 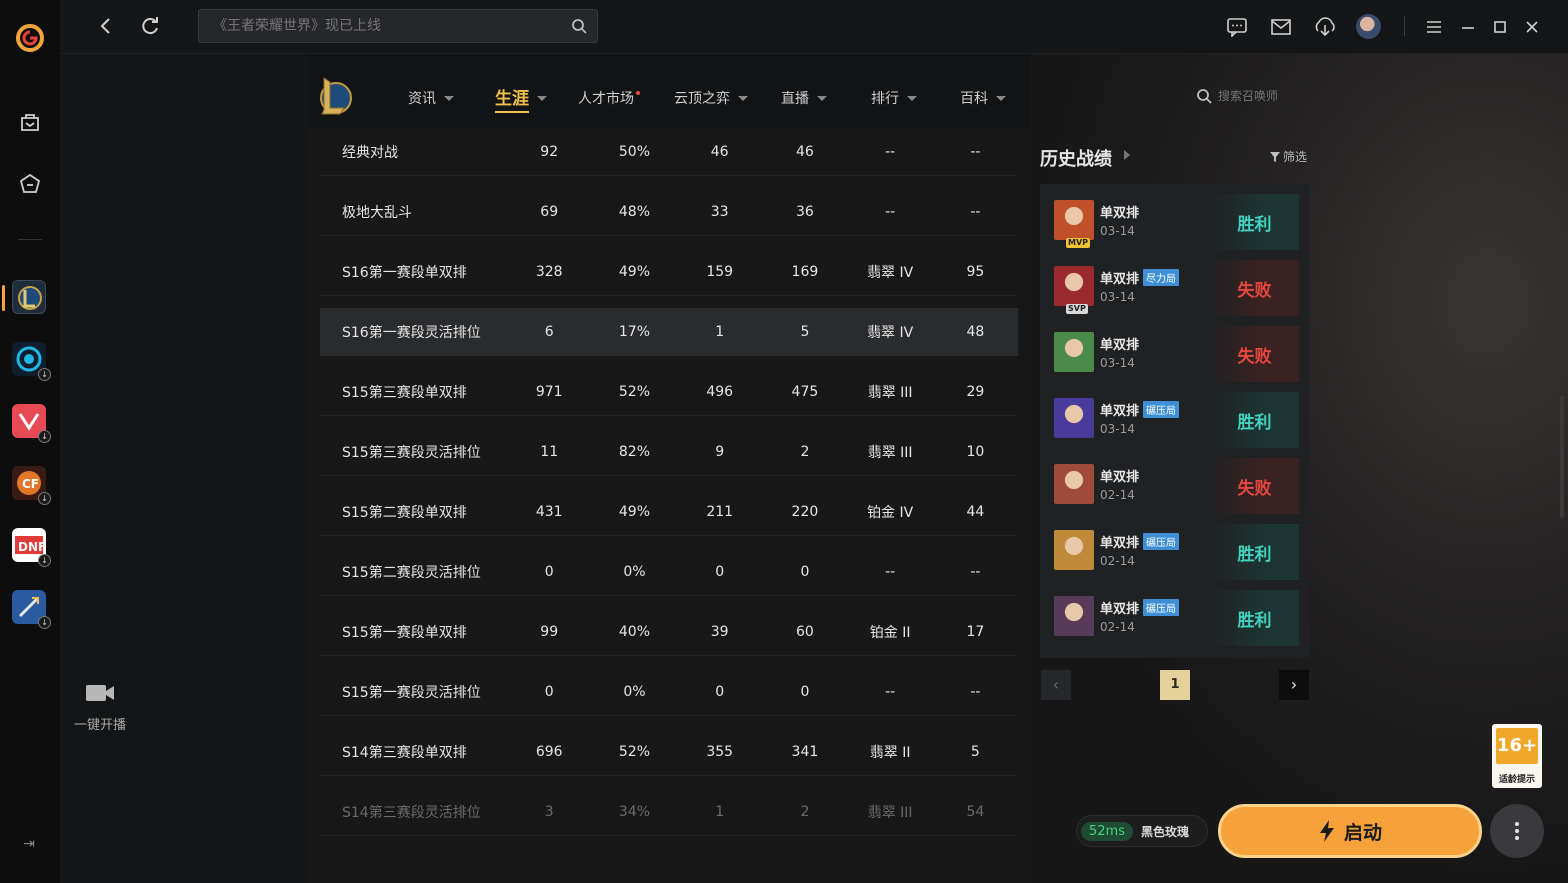 What do you see at coordinates (1117, 429) in the screenshot?
I see `match-date: 03-14` at bounding box center [1117, 429].